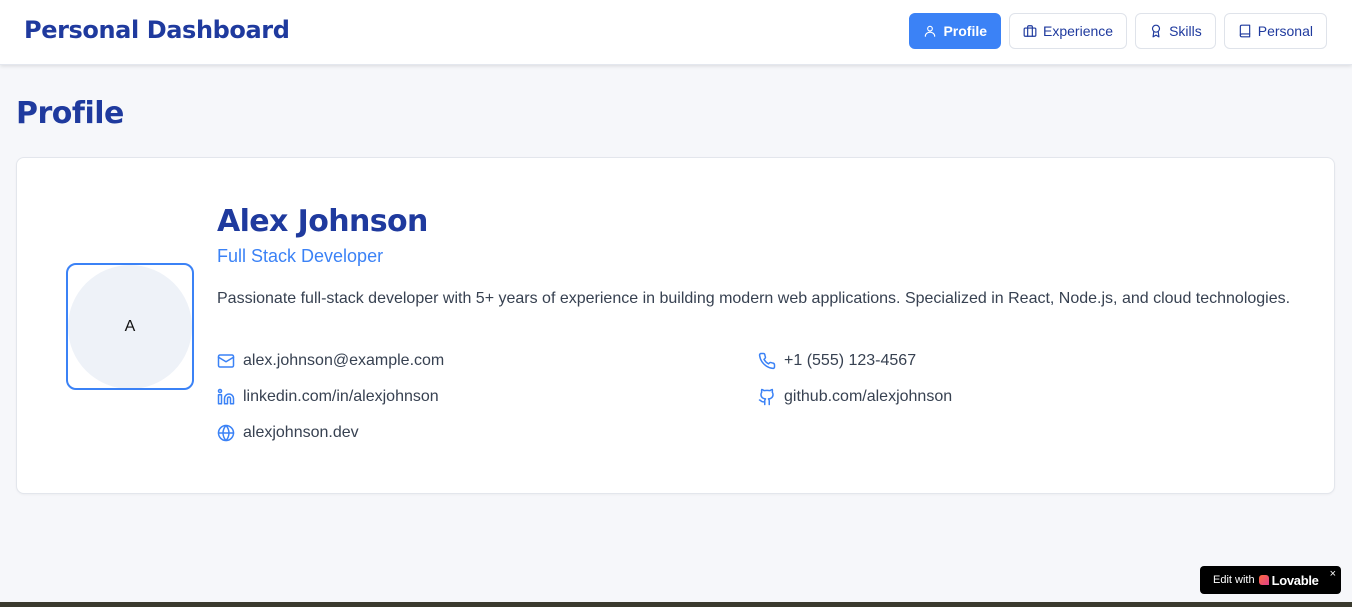 This screenshot has width=1352, height=607. I want to click on briefcase-icon, so click(1030, 31).